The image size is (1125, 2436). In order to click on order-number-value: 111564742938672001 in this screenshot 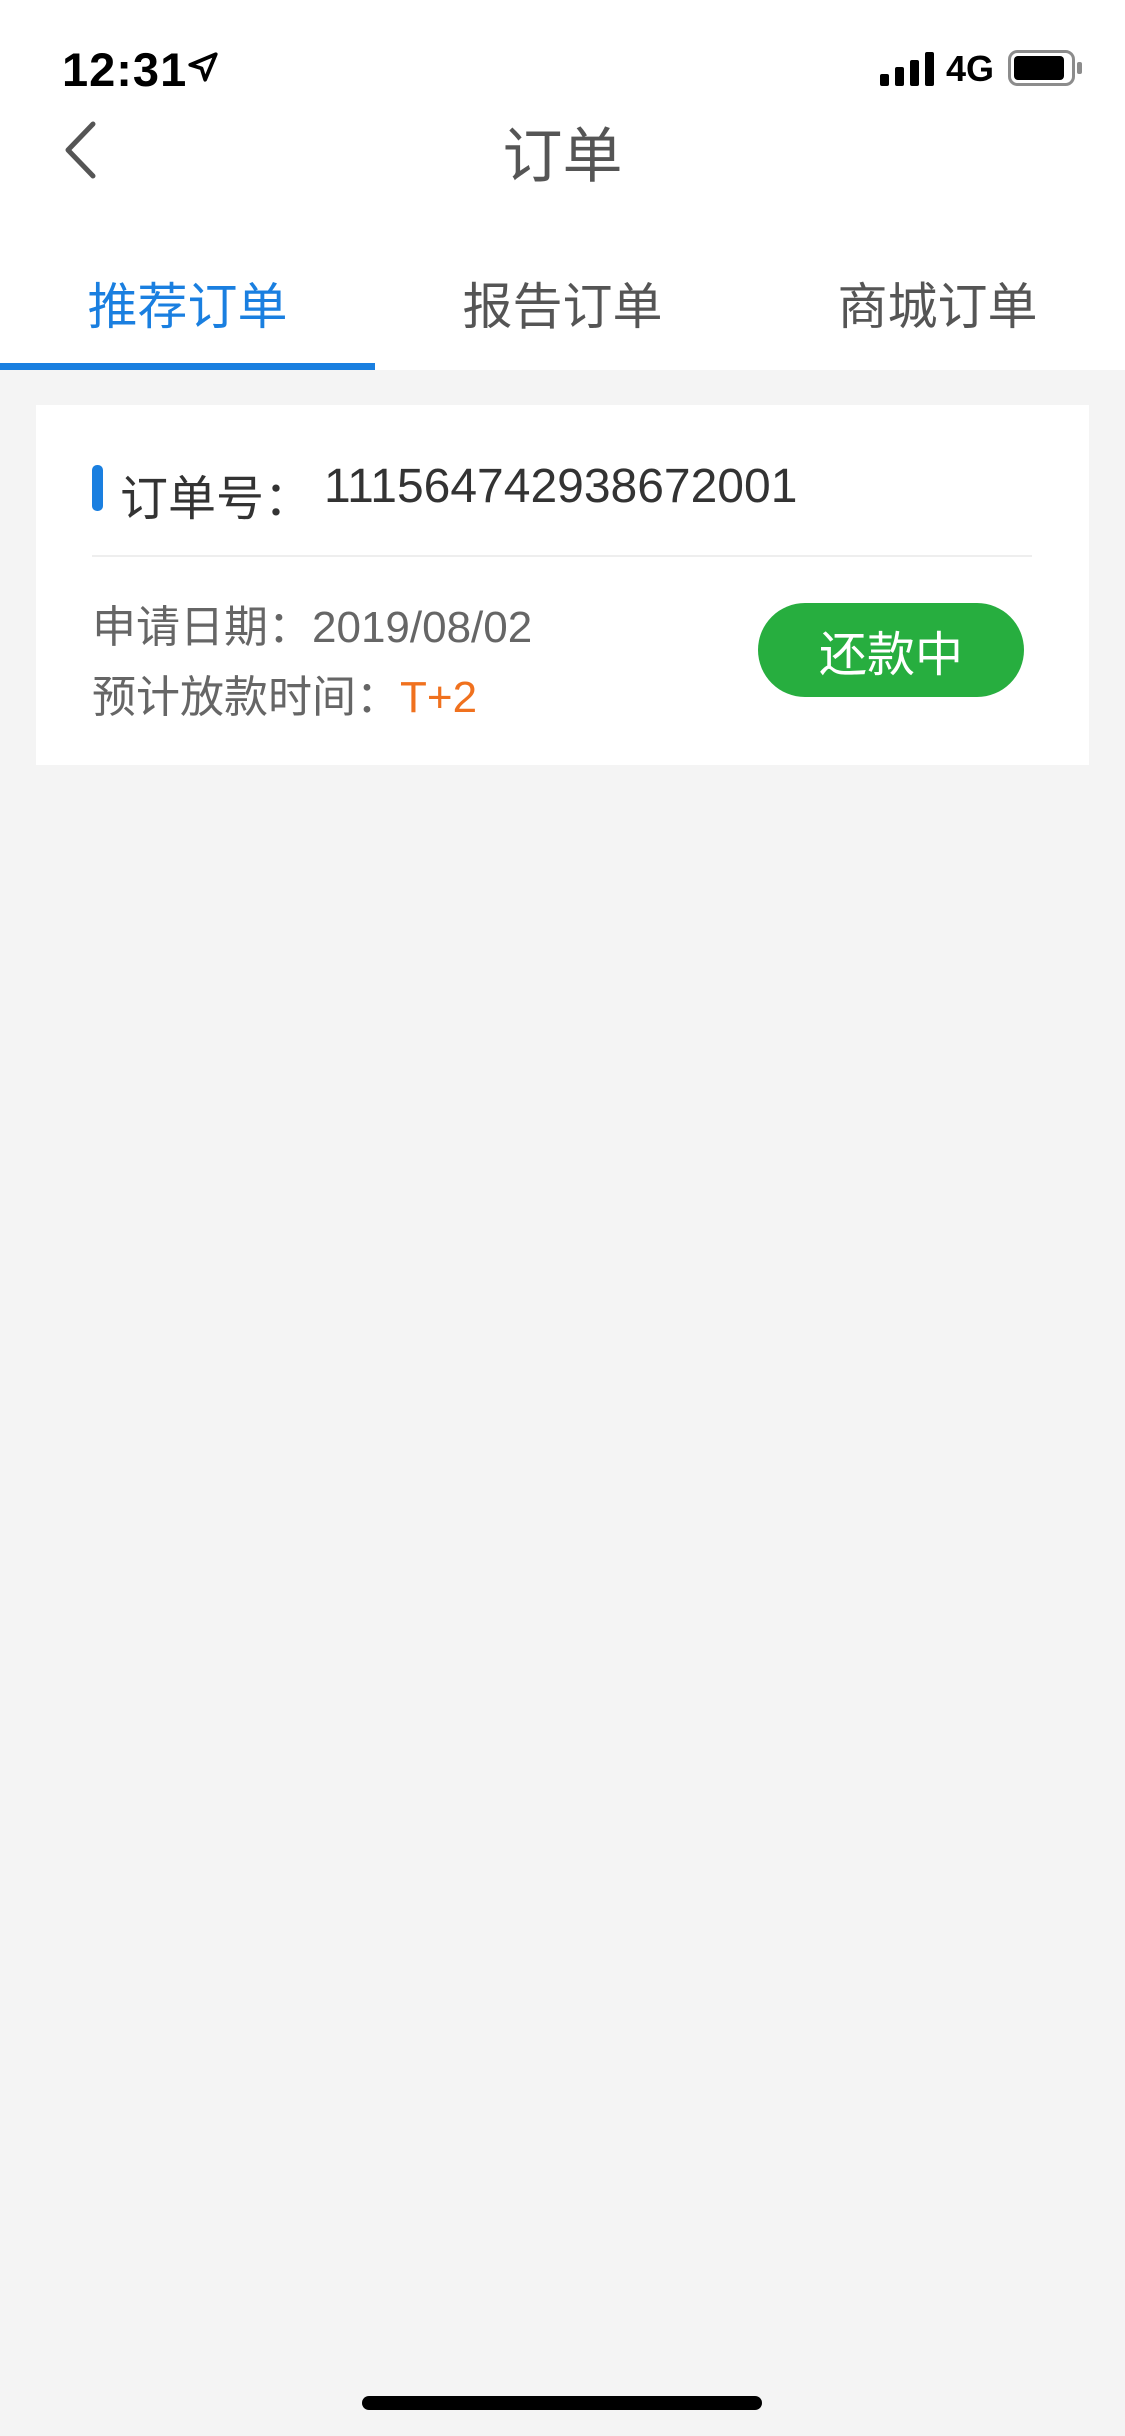, I will do `click(561, 486)`.